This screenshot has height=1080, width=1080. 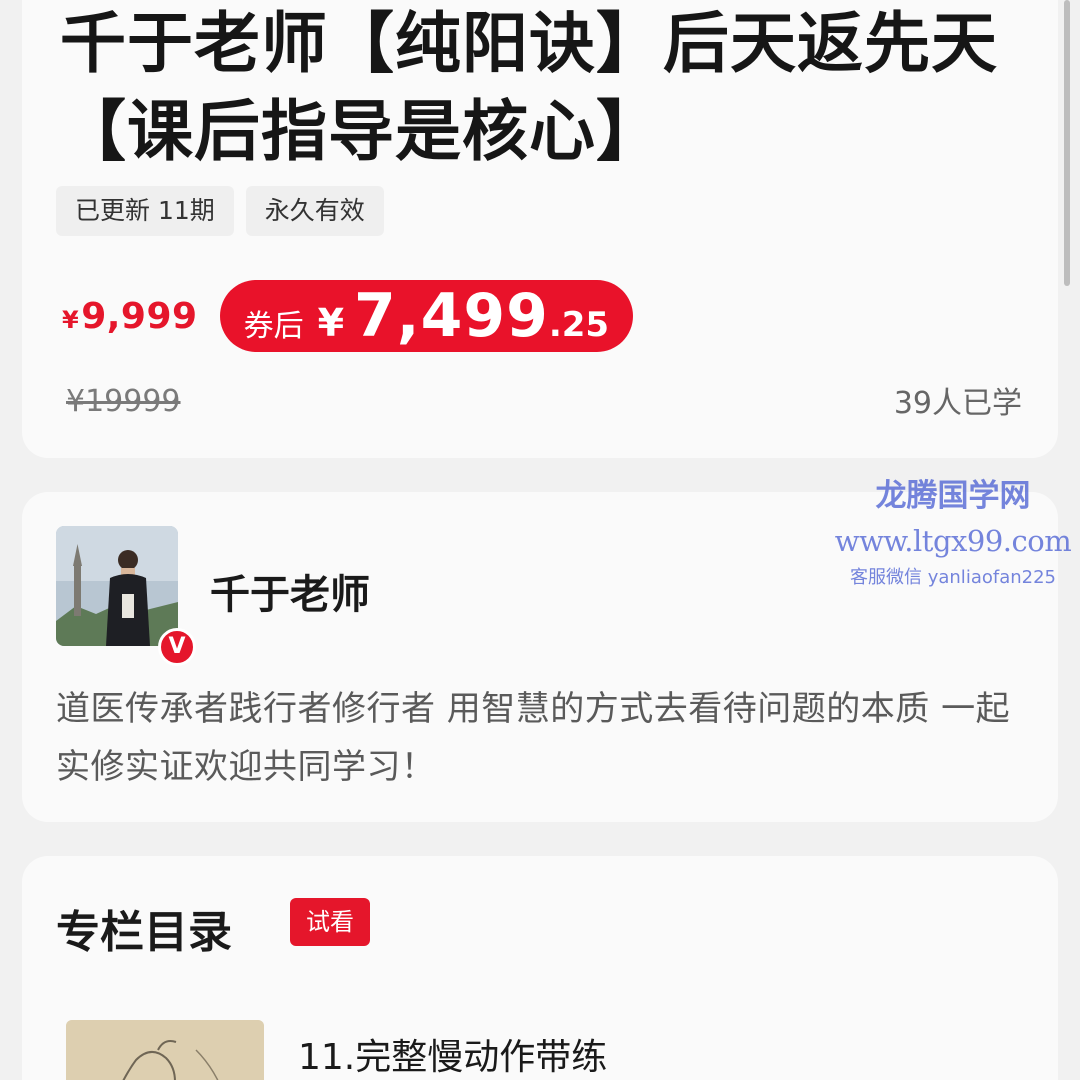 I want to click on original-price: ¥19999, so click(x=123, y=401).